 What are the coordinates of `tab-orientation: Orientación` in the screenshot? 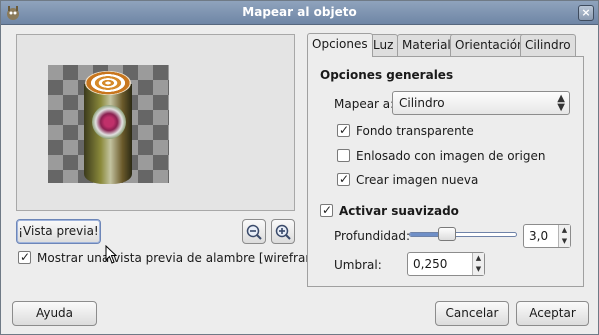 It's located at (490, 45).